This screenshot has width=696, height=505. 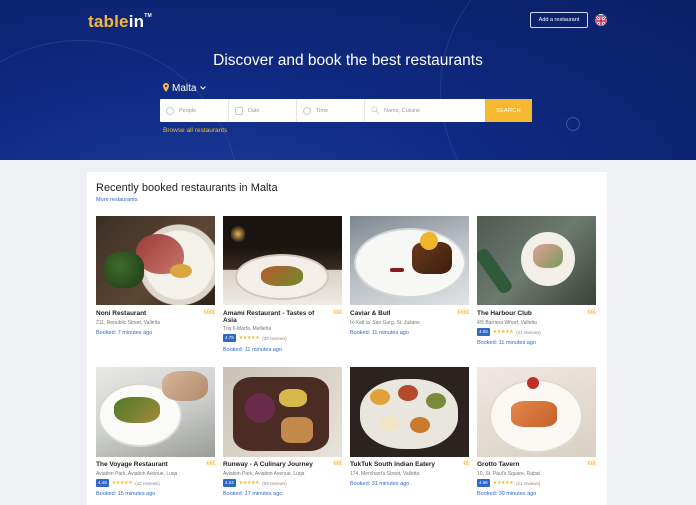 What do you see at coordinates (331, 110) in the screenshot?
I see `time-field: Time` at bounding box center [331, 110].